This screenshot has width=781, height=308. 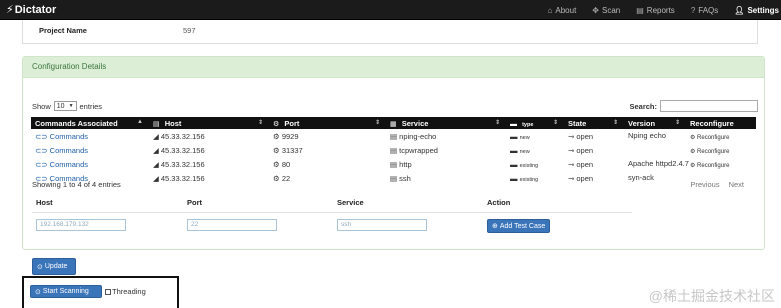 What do you see at coordinates (528, 124) in the screenshot?
I see `col-type-label: type` at bounding box center [528, 124].